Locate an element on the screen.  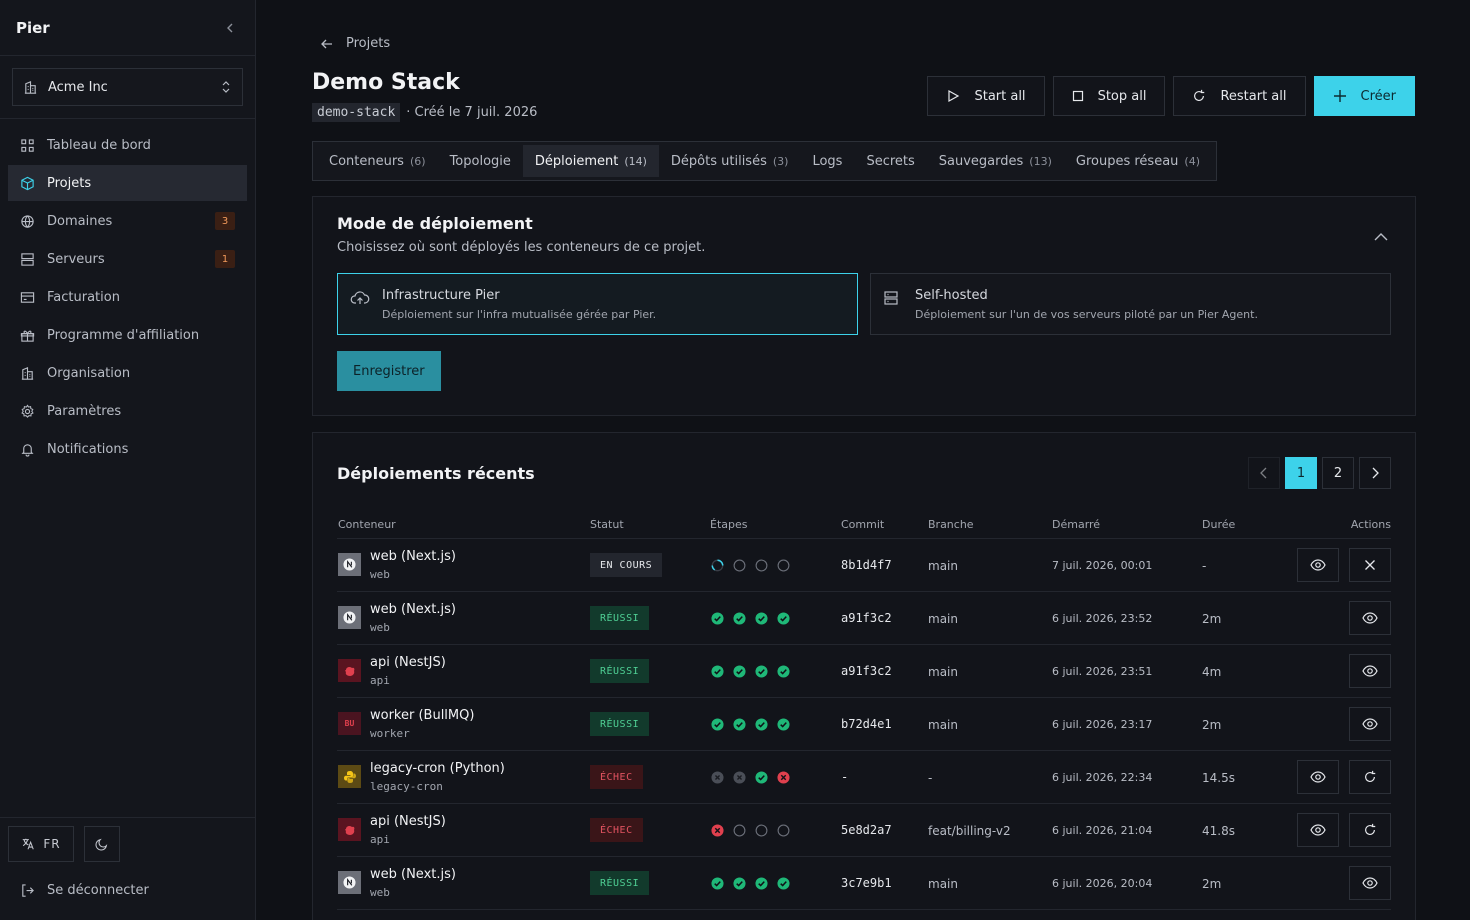
branch-name: feat/billing-v2 is located at coordinates (969, 831).